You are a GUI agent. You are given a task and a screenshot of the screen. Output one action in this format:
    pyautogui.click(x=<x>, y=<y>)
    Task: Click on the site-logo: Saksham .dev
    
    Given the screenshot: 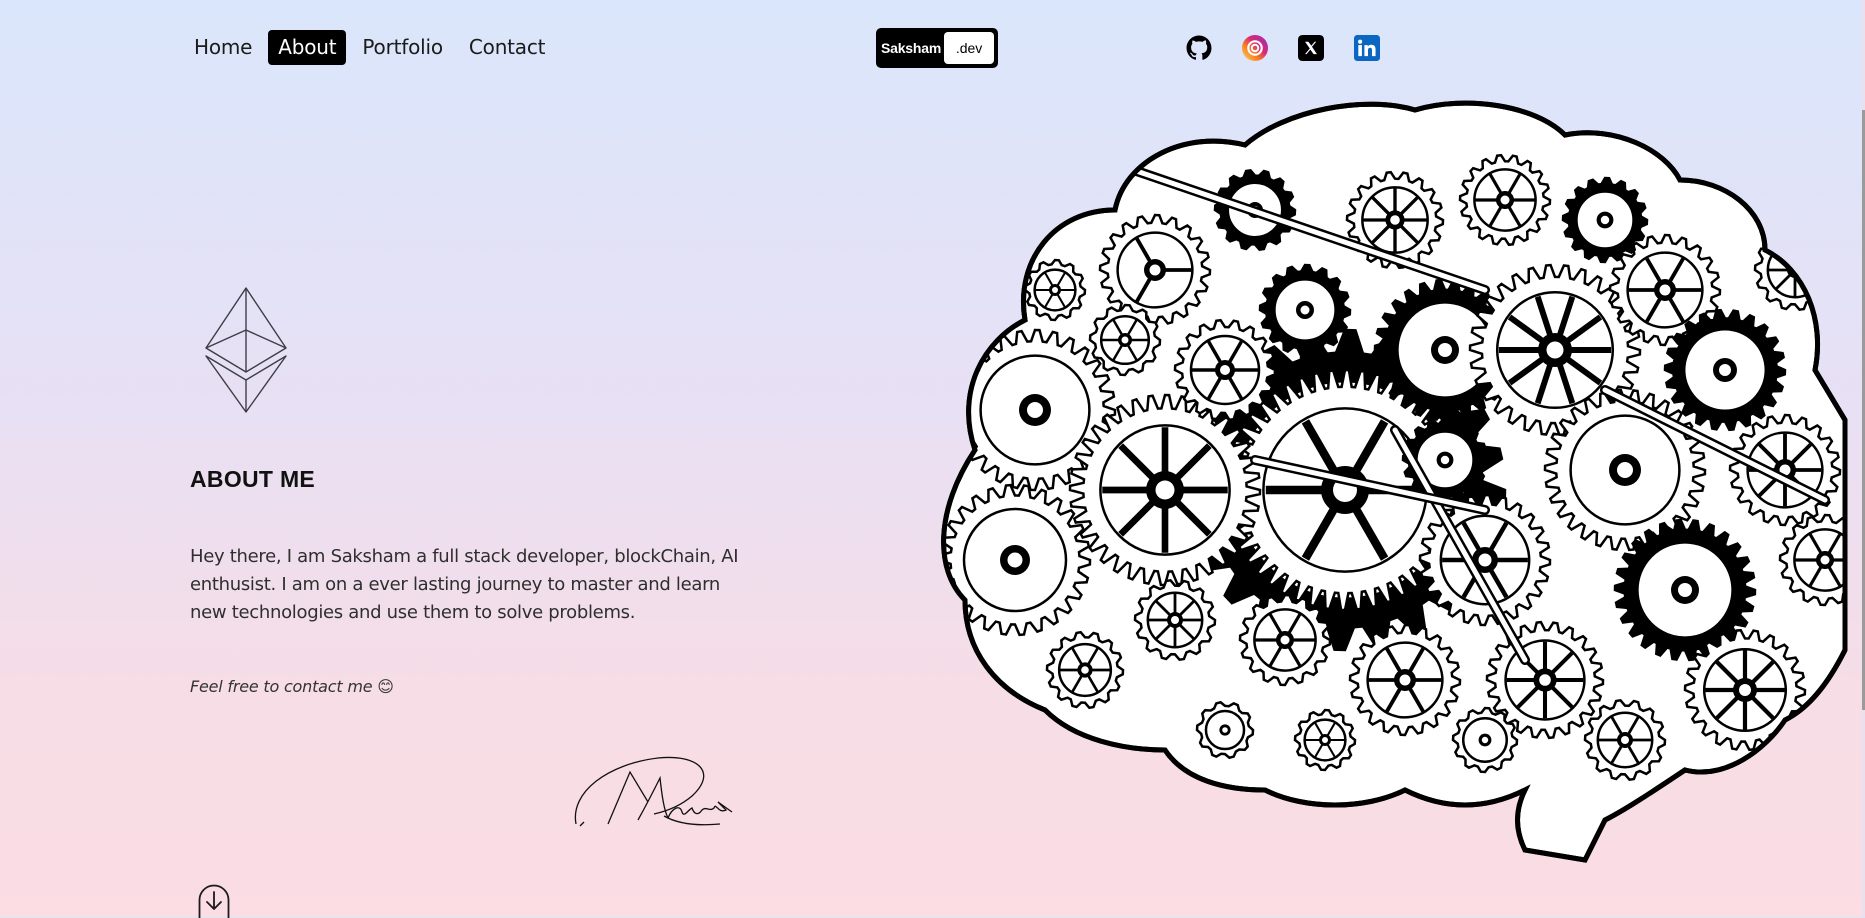 What is the action you would take?
    pyautogui.click(x=937, y=48)
    